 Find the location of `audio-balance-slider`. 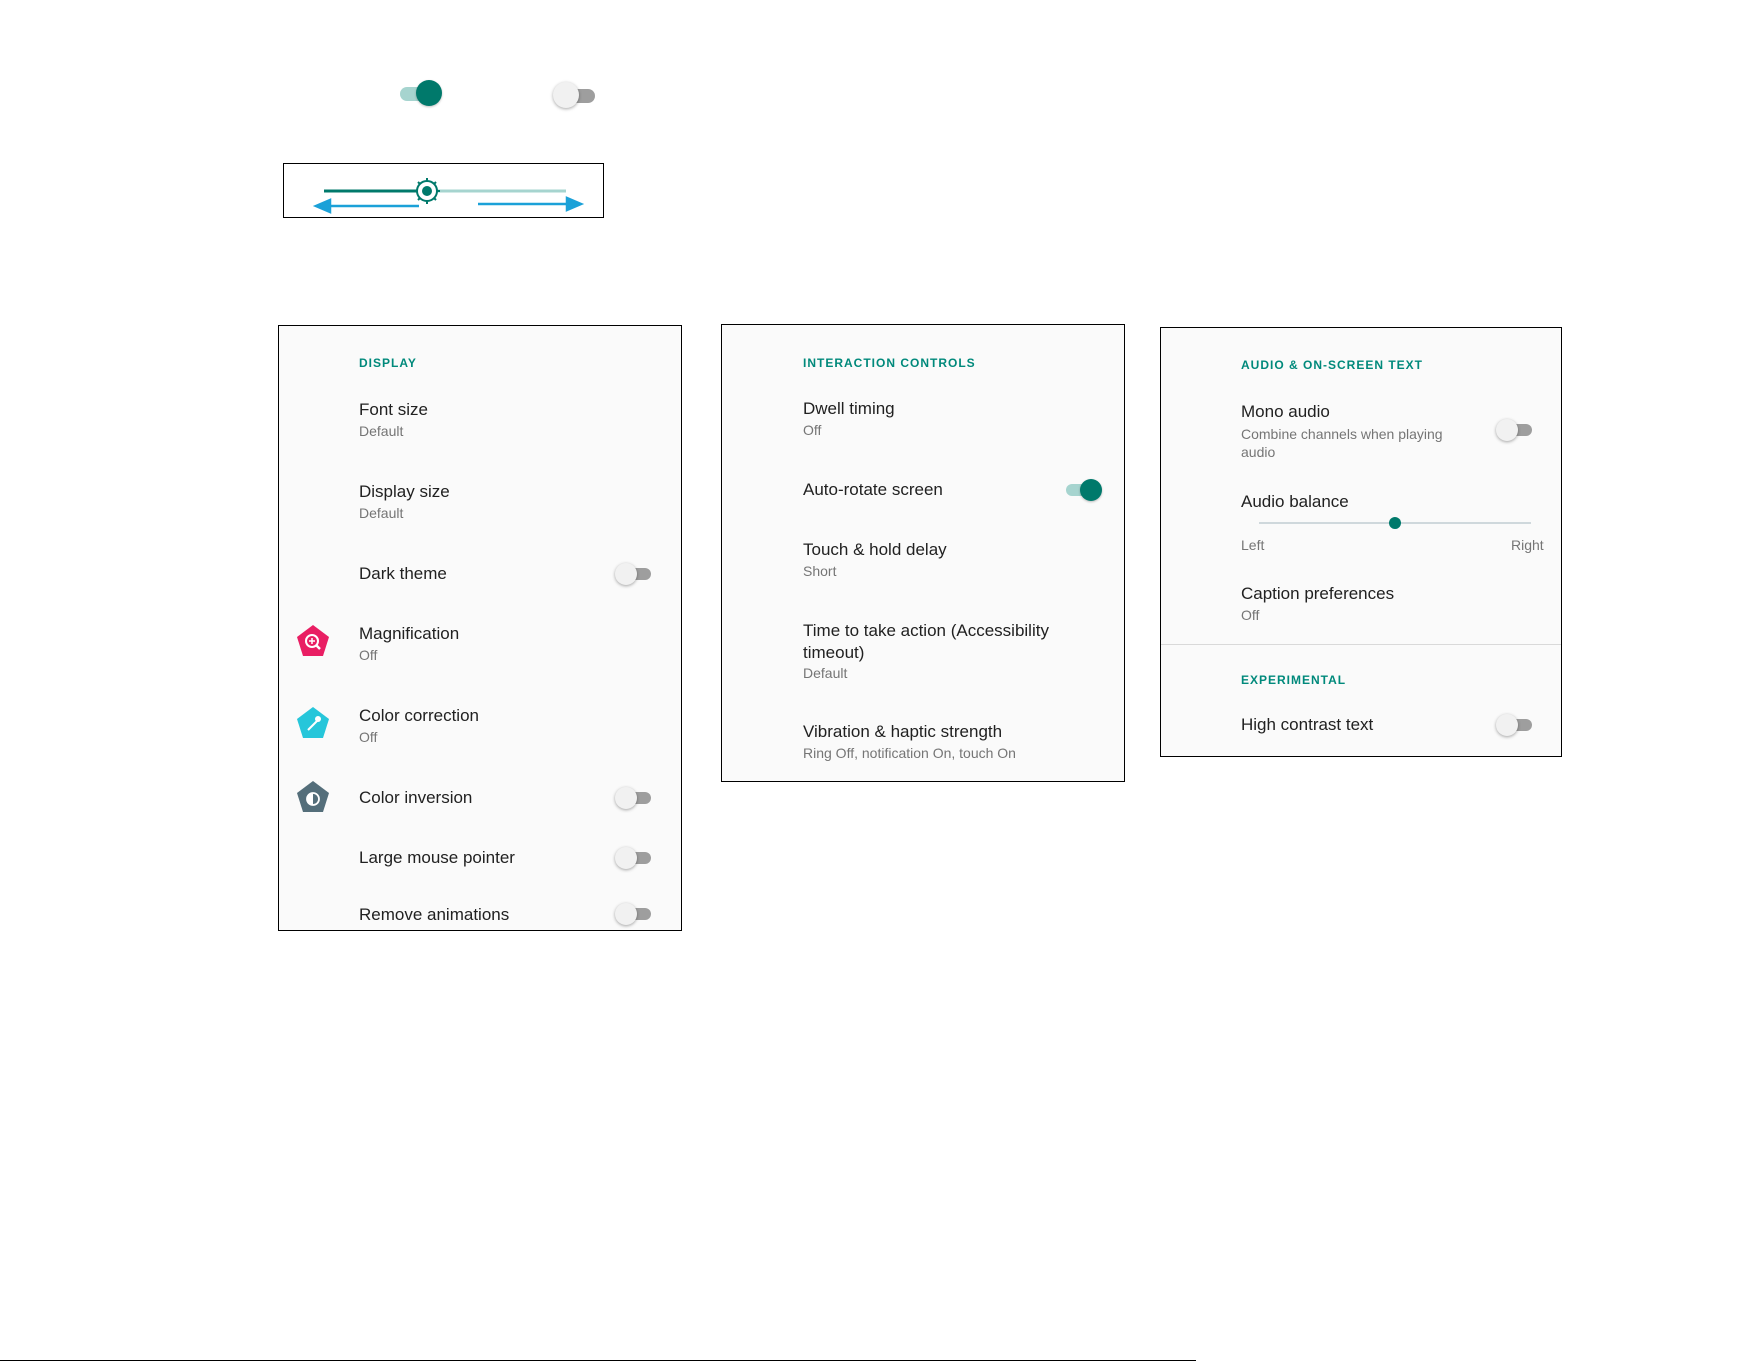

audio-balance-slider is located at coordinates (1397, 523).